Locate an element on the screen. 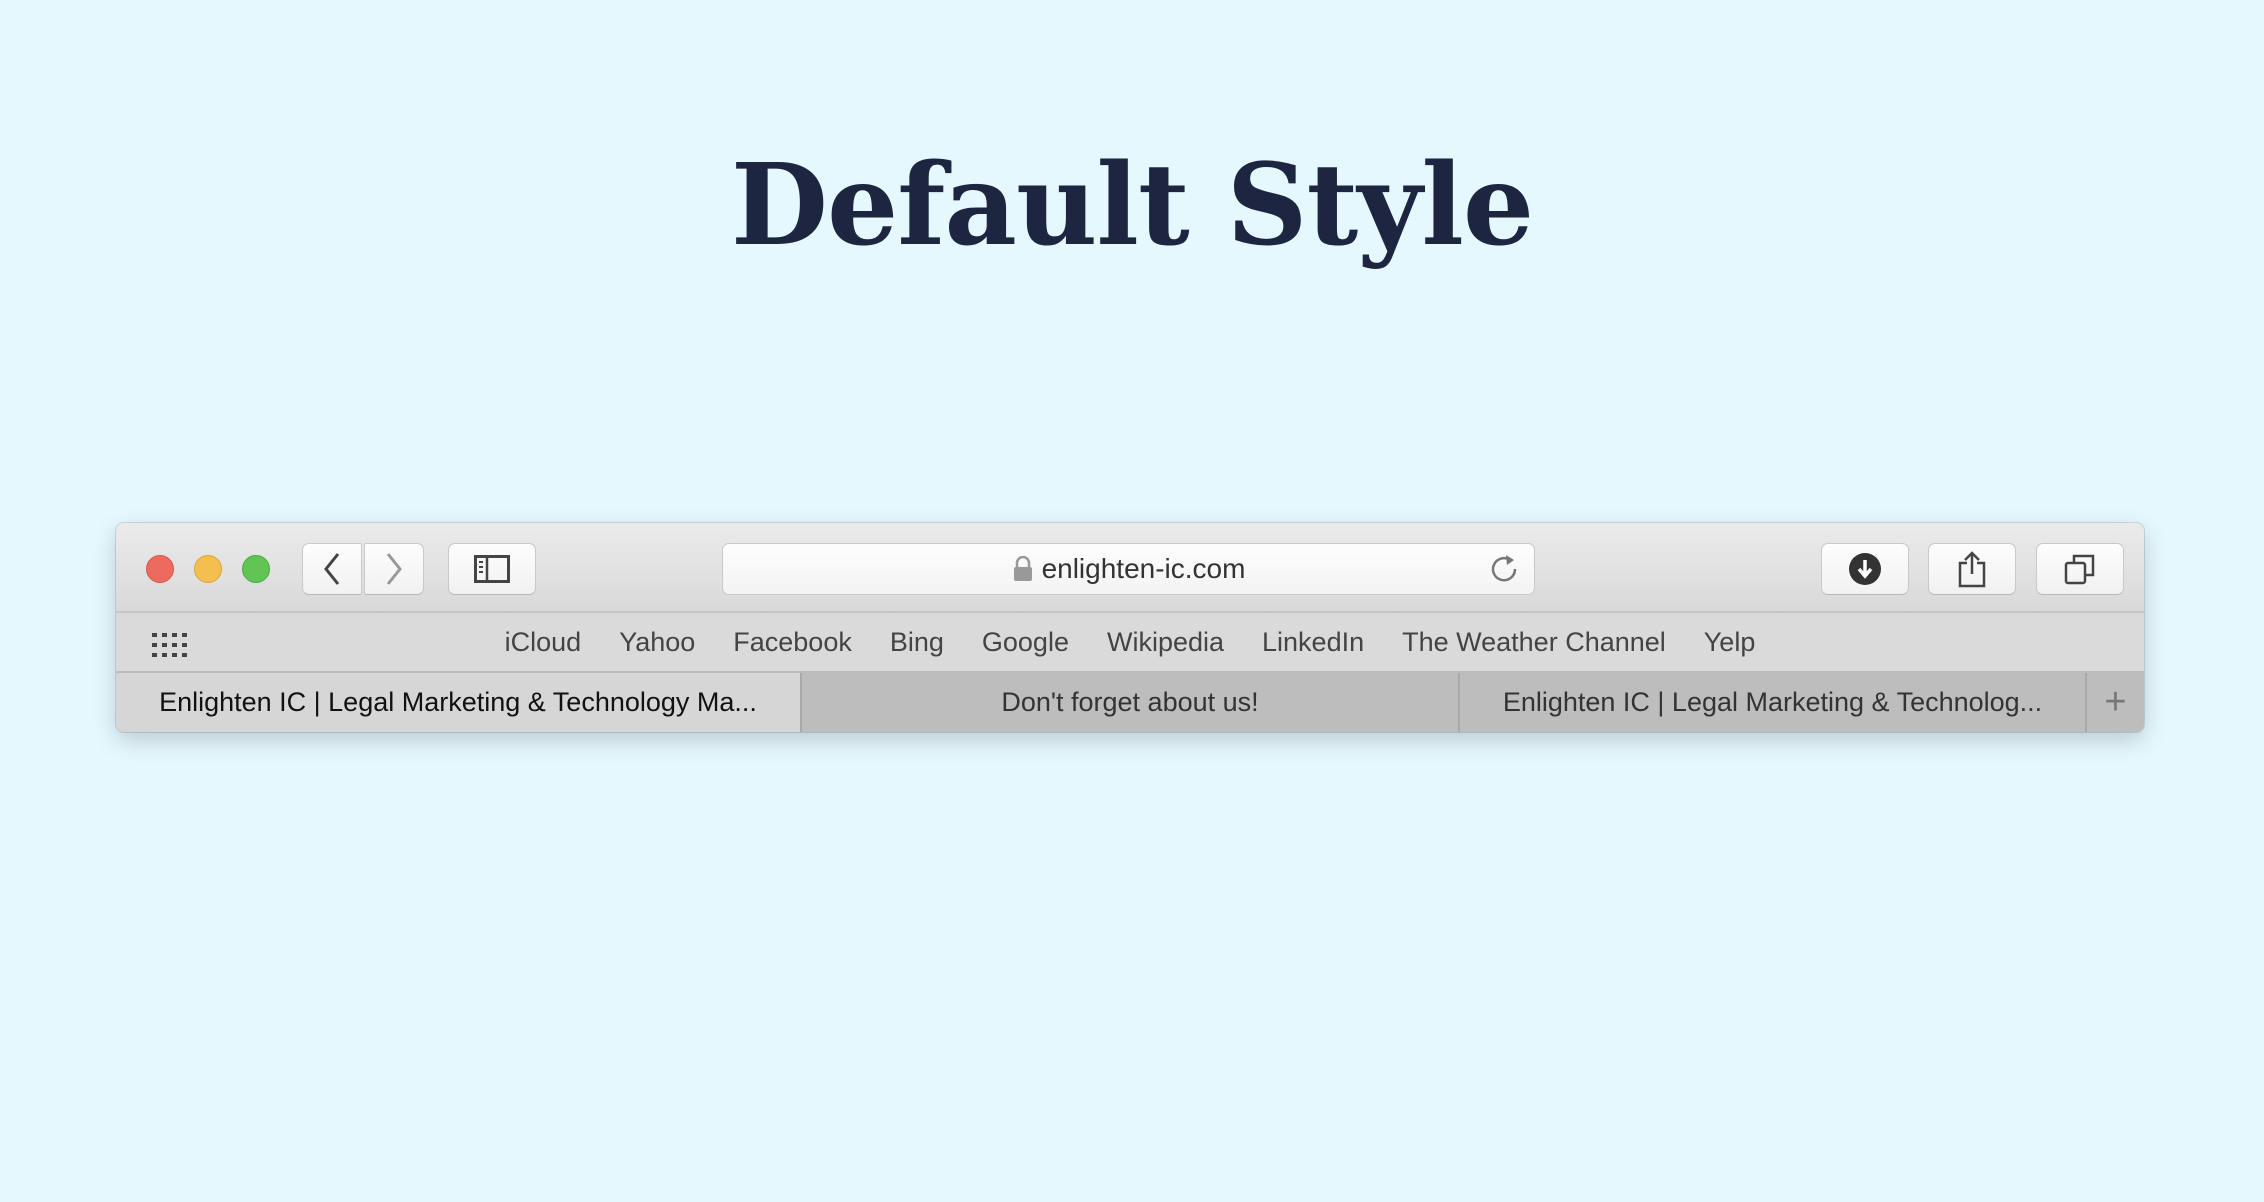 This screenshot has width=2264, height=1202. tab-2: Don't forget about us! is located at coordinates (1129, 702).